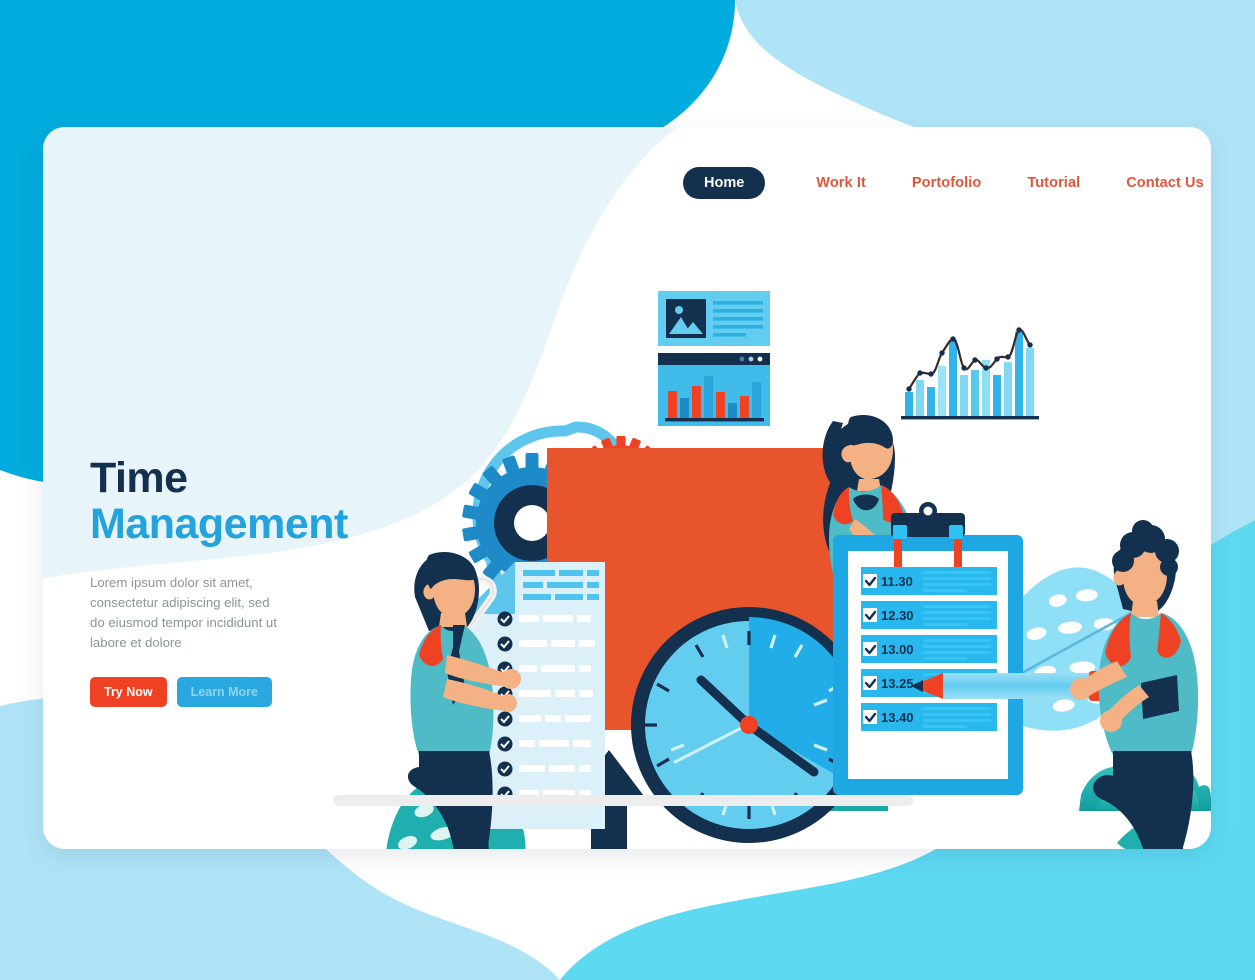 This screenshot has height=980, width=1255. I want to click on clipboard-row-time: 13.40, so click(897, 717).